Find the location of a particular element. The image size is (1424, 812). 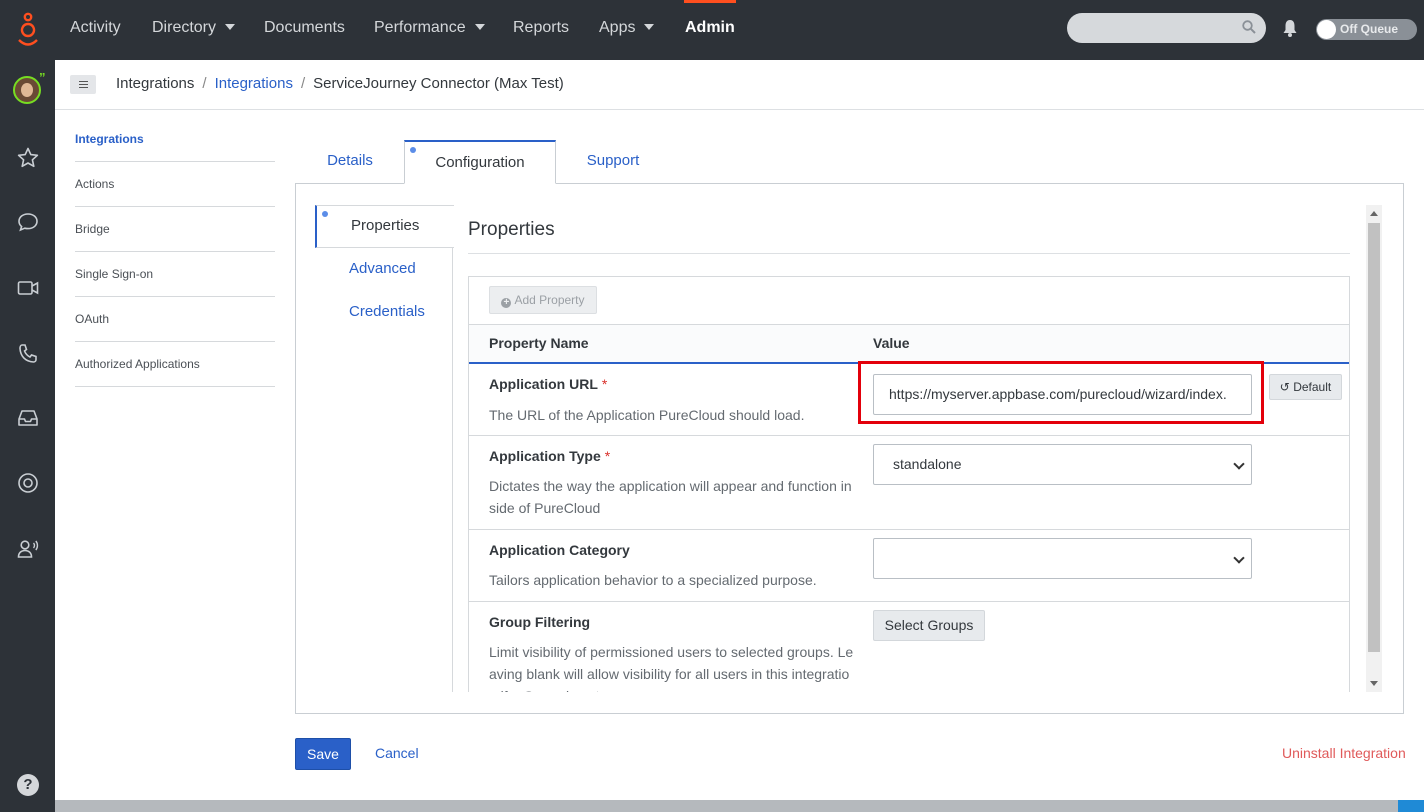

plus-circle-icon: + is located at coordinates (506, 303).